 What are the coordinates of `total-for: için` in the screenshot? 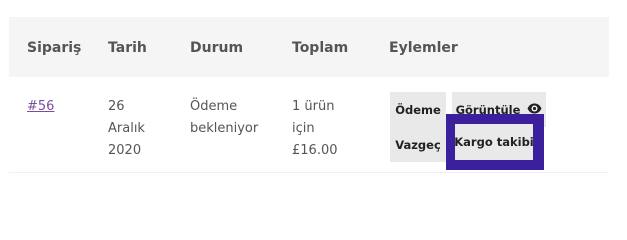 It's located at (303, 128).